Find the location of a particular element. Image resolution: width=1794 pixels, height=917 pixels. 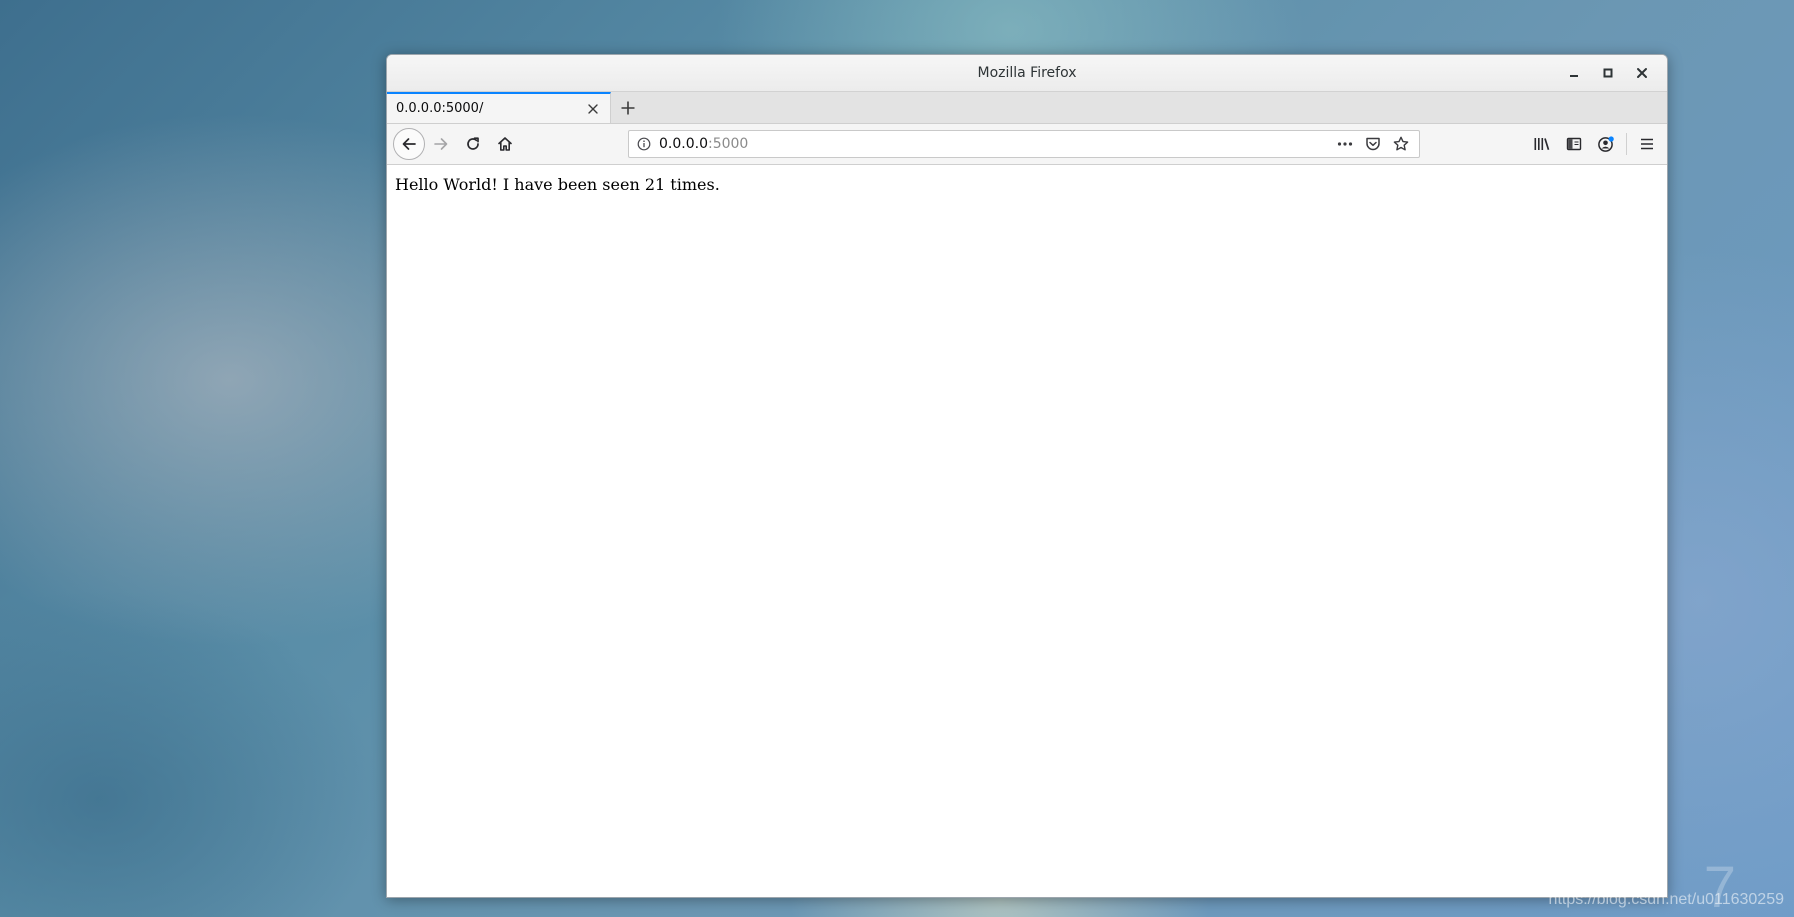

minimize-button is located at coordinates (1574, 73).